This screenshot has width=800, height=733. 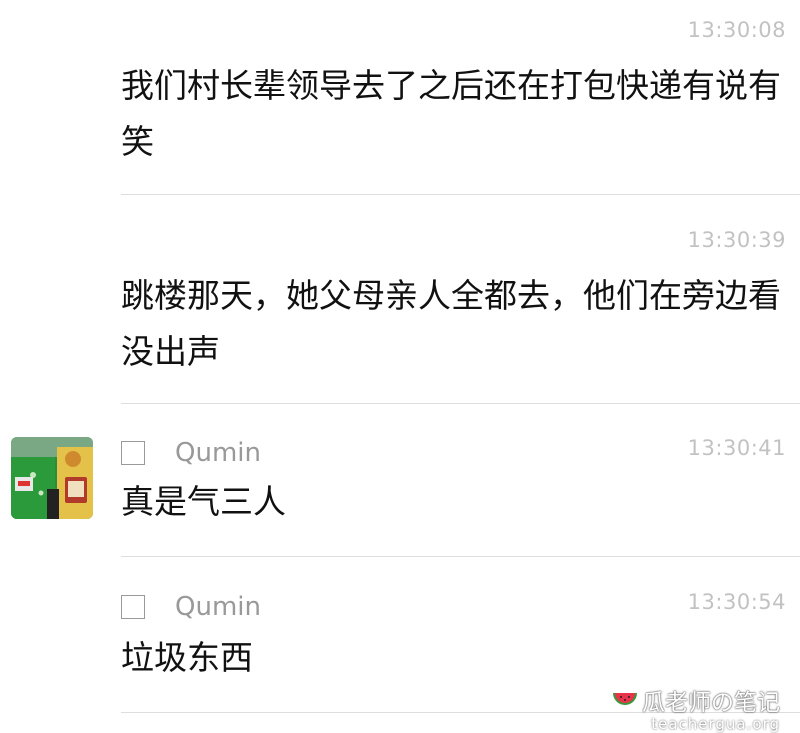 I want to click on message-timestamp: 13:30:39, so click(x=736, y=240).